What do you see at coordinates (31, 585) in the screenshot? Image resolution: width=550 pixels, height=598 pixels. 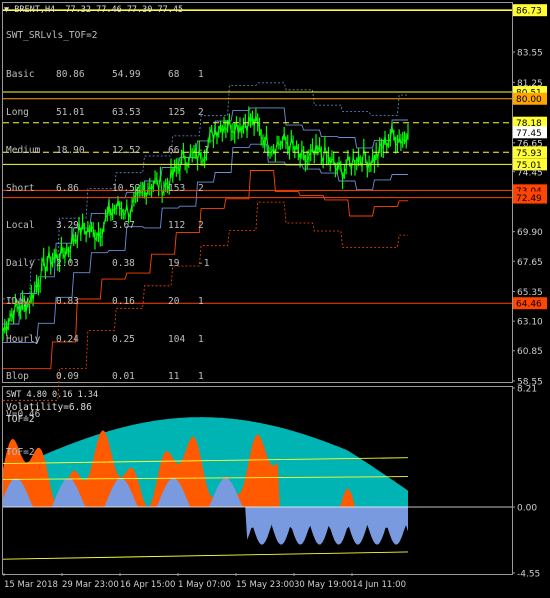 I see `x-tick-label: 15 Mar 2018` at bounding box center [31, 585].